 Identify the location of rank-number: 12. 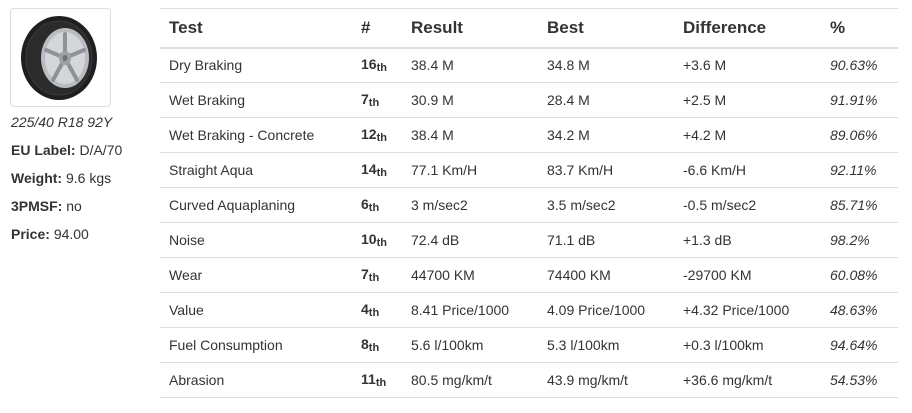
(369, 134).